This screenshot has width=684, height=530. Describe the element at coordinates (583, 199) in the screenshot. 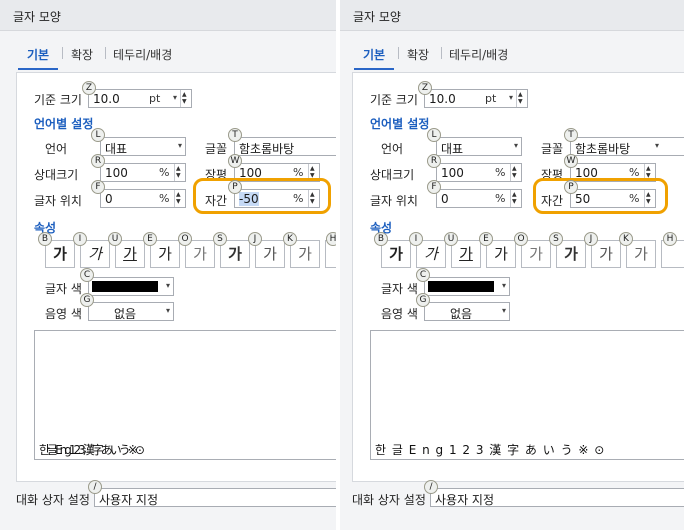

I see `spacing-value: 50` at that location.